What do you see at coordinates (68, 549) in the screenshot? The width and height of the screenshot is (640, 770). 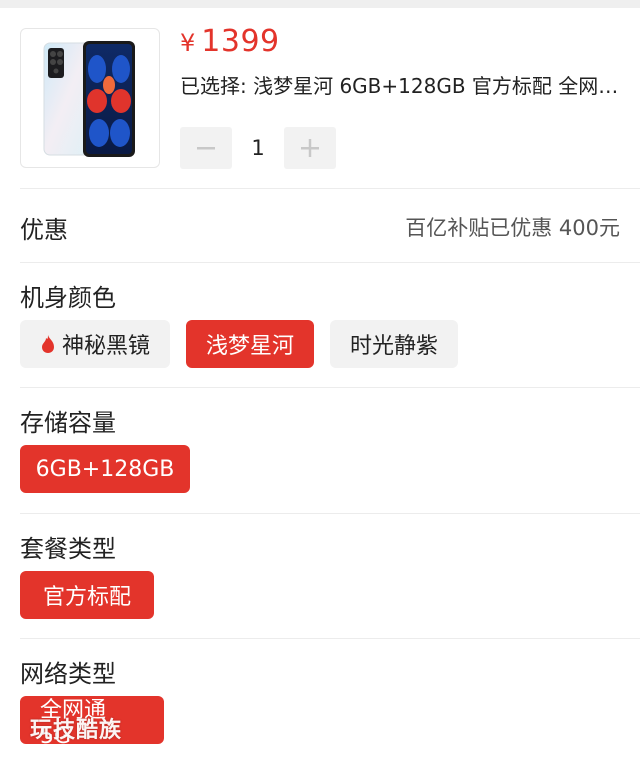 I see `package-section-title: 套餐类型` at bounding box center [68, 549].